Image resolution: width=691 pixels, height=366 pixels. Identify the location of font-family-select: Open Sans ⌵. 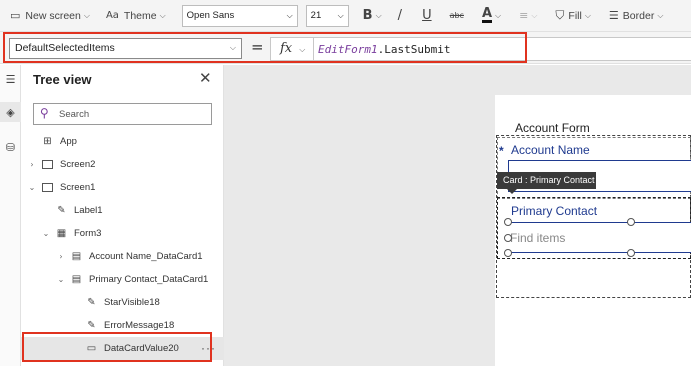
(239, 15).